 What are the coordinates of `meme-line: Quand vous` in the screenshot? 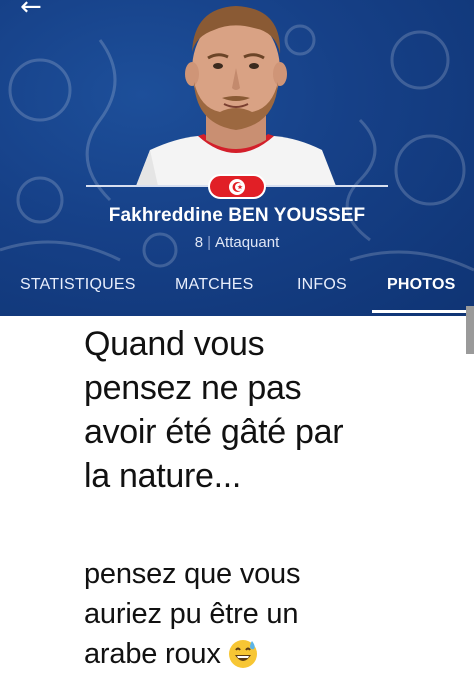 It's located at (174, 344).